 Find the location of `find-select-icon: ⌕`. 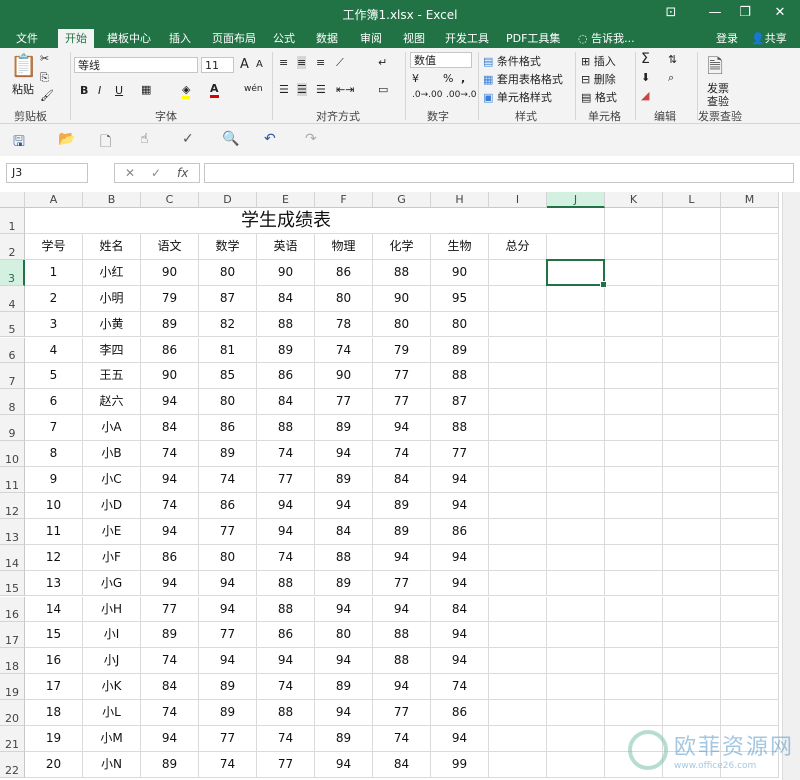

find-select-icon: ⌕ is located at coordinates (671, 78).